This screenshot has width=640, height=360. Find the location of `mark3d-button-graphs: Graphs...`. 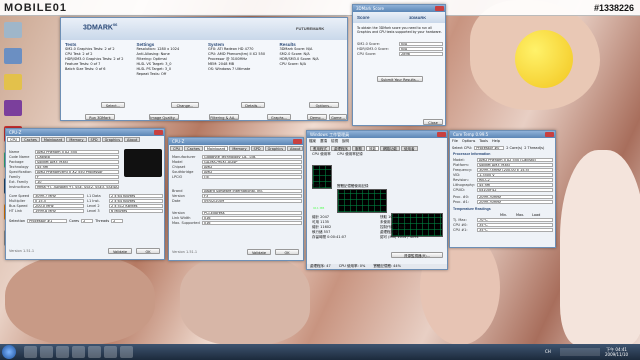

mark3d-button-graphs: Graphs... is located at coordinates (279, 117).